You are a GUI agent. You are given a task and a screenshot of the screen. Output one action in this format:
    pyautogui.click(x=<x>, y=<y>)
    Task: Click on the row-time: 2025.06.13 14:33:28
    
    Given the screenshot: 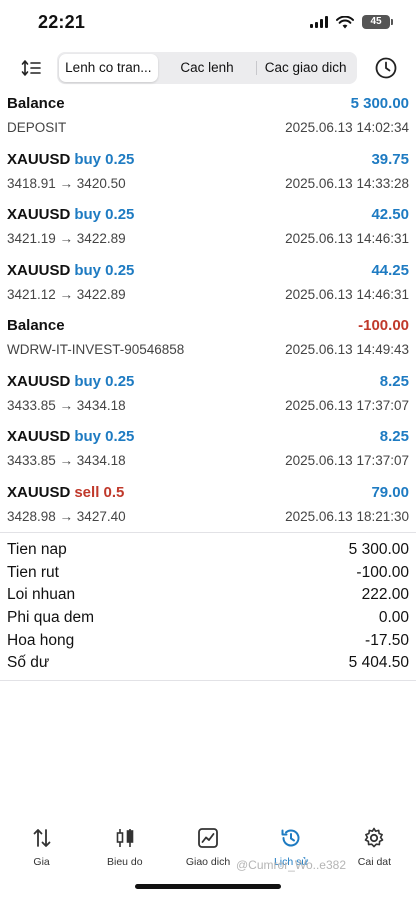 What is the action you would take?
    pyautogui.click(x=347, y=183)
    